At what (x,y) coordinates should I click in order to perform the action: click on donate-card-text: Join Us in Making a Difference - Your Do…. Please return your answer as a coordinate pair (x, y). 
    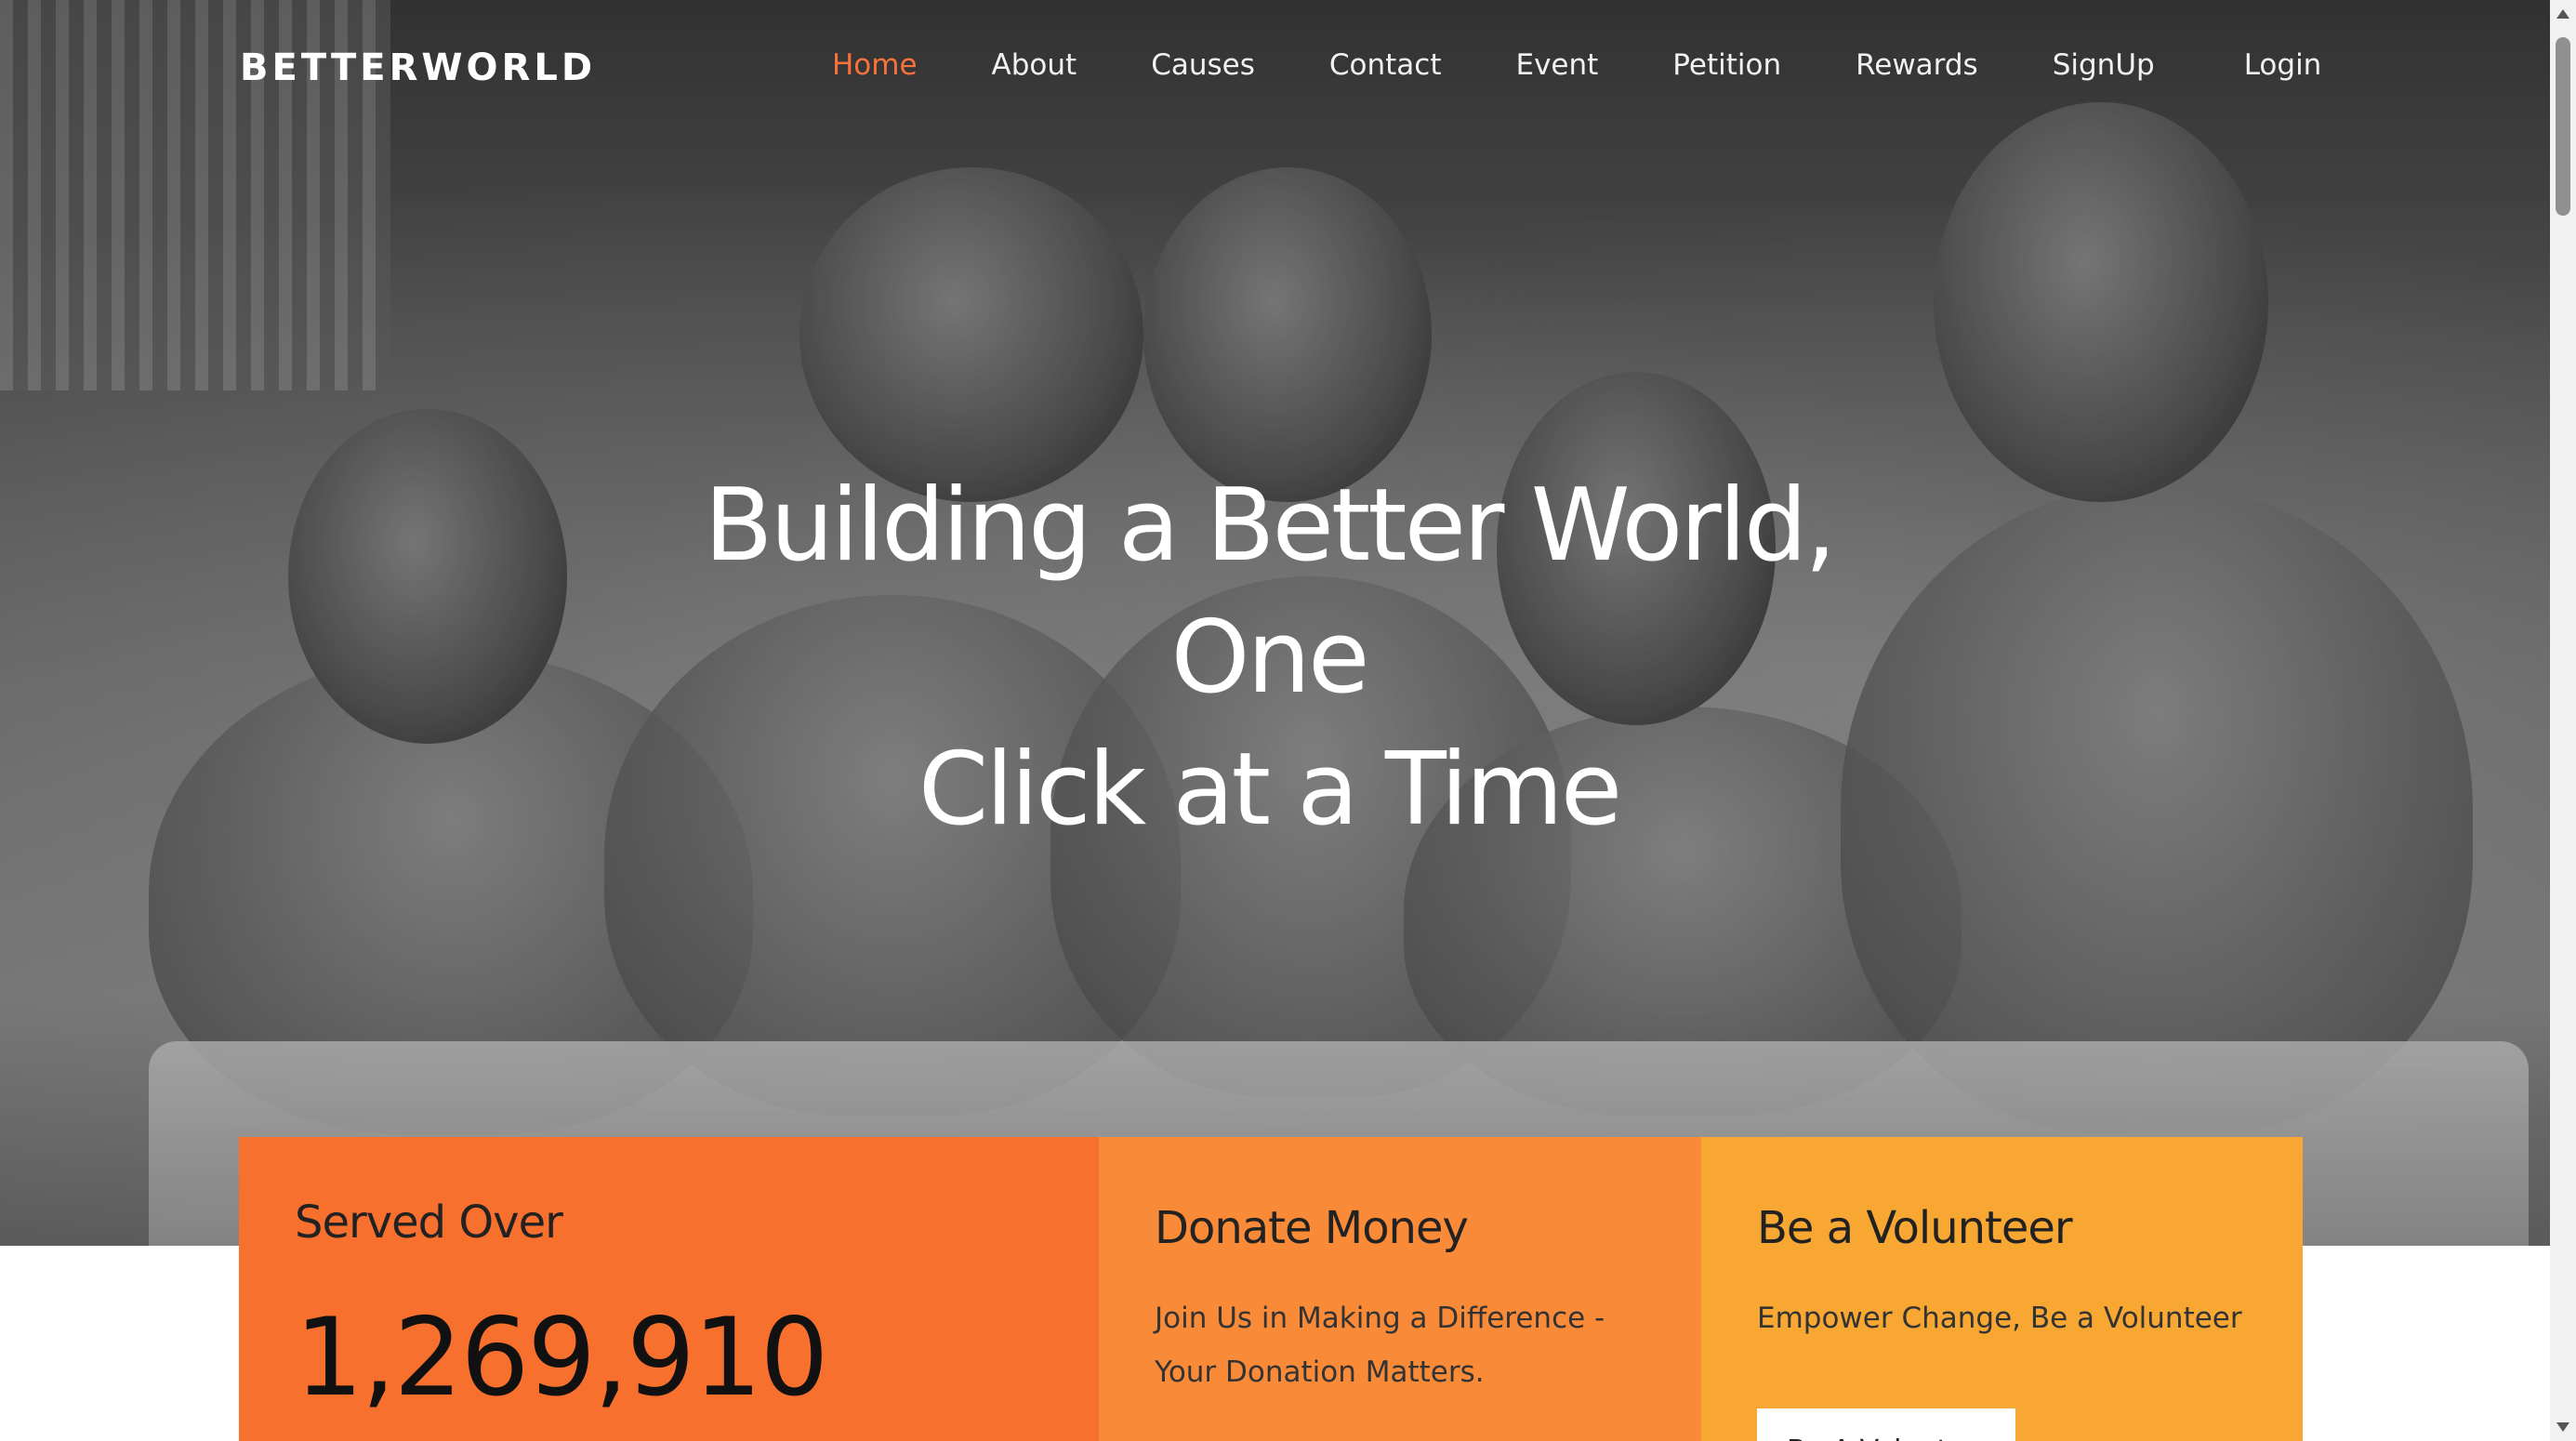
    Looking at the image, I should click on (1380, 1345).